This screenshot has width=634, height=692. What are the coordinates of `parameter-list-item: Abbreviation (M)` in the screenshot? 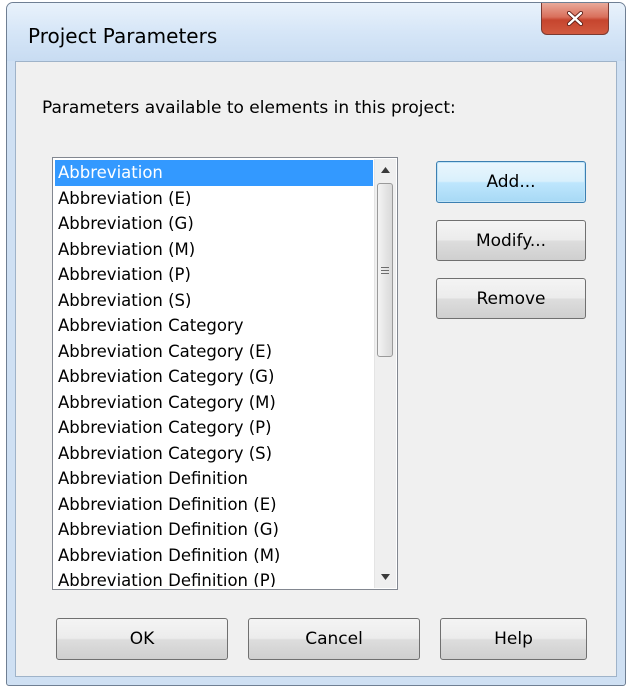 It's located at (214, 250).